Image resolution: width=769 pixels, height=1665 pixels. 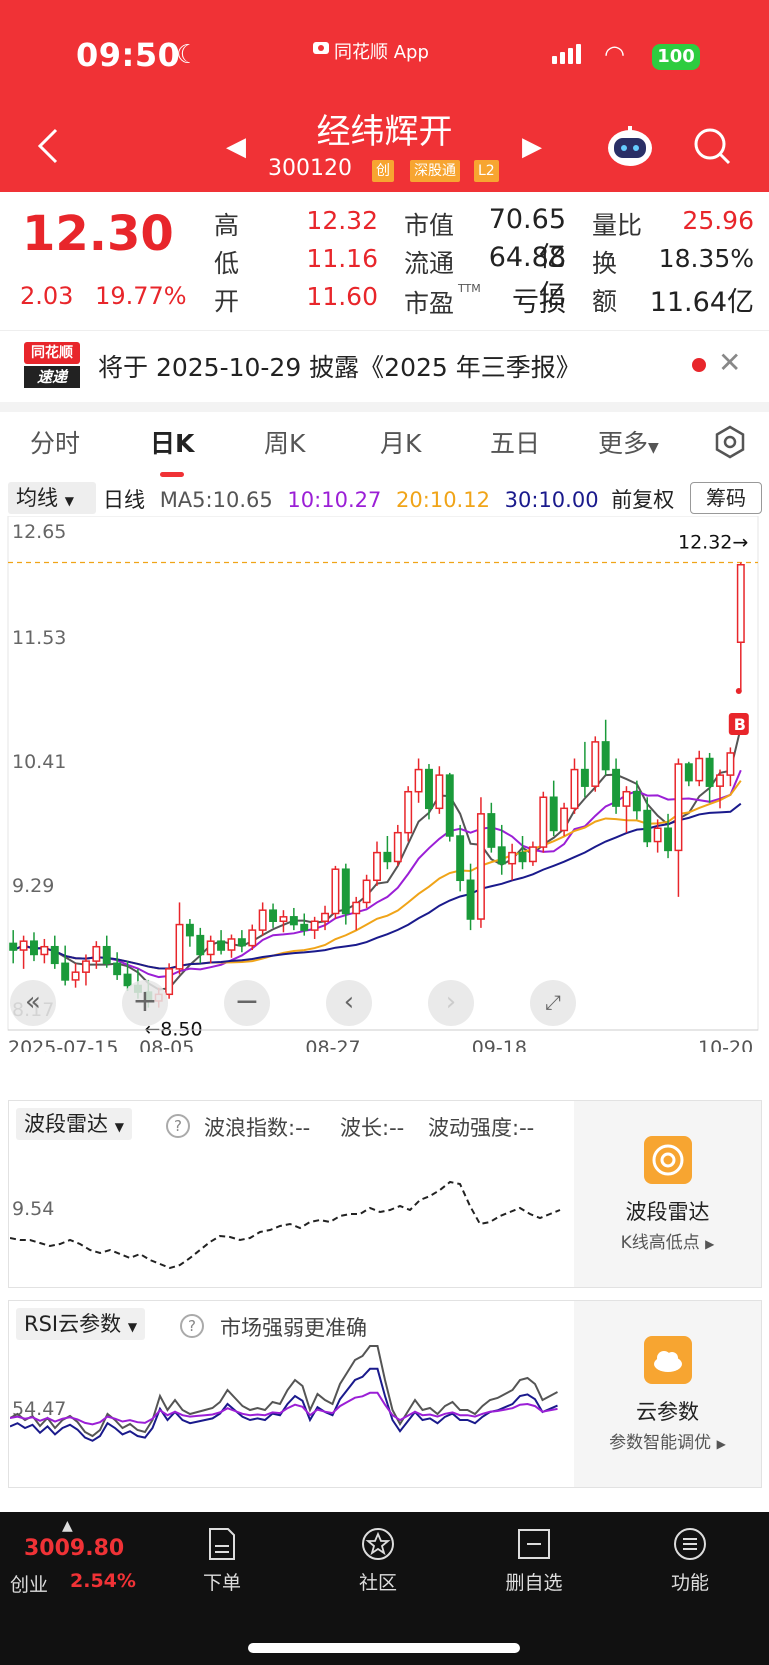 What do you see at coordinates (712, 146) in the screenshot?
I see `search-icon` at bounding box center [712, 146].